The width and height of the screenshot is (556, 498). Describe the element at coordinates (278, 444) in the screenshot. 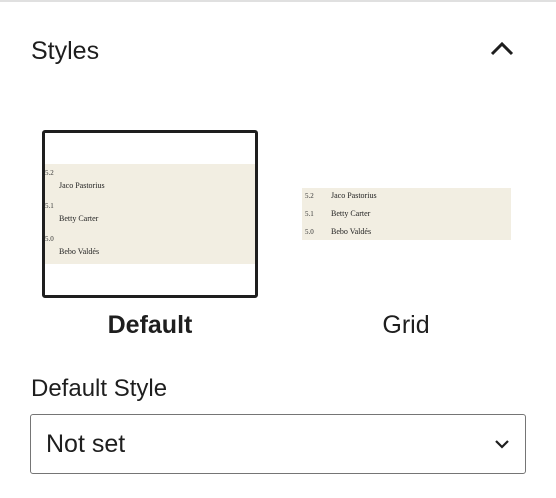

I see `default-style-select: Not set` at that location.